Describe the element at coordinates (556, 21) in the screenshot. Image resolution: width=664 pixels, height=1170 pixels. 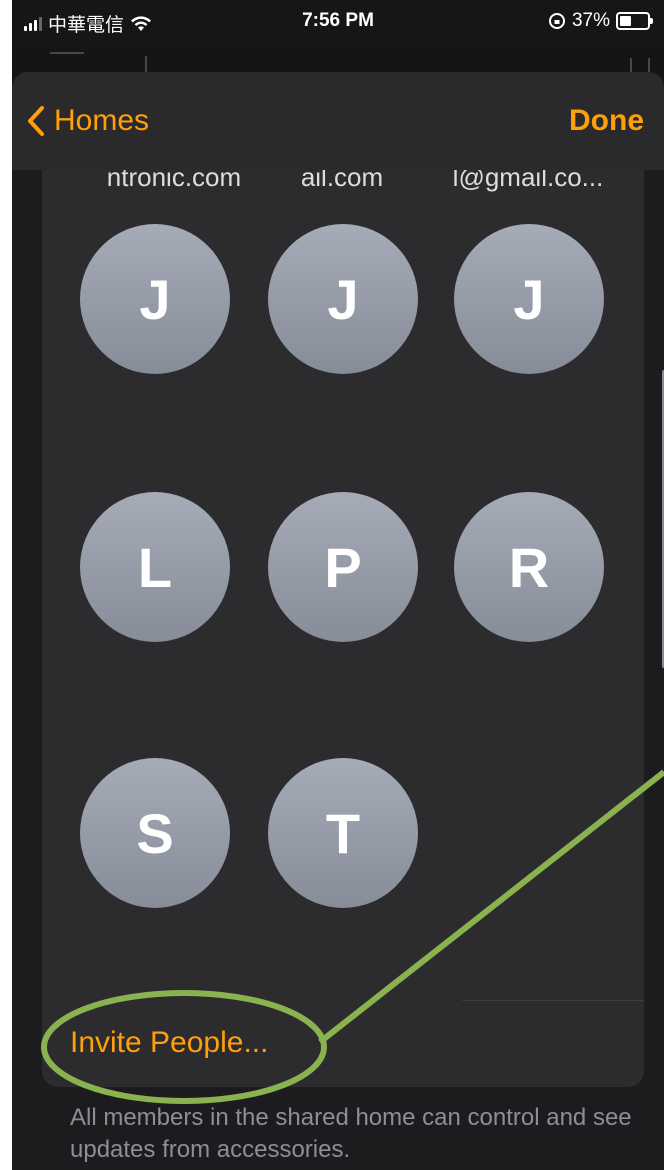
I see `orientation-lock-icon` at that location.